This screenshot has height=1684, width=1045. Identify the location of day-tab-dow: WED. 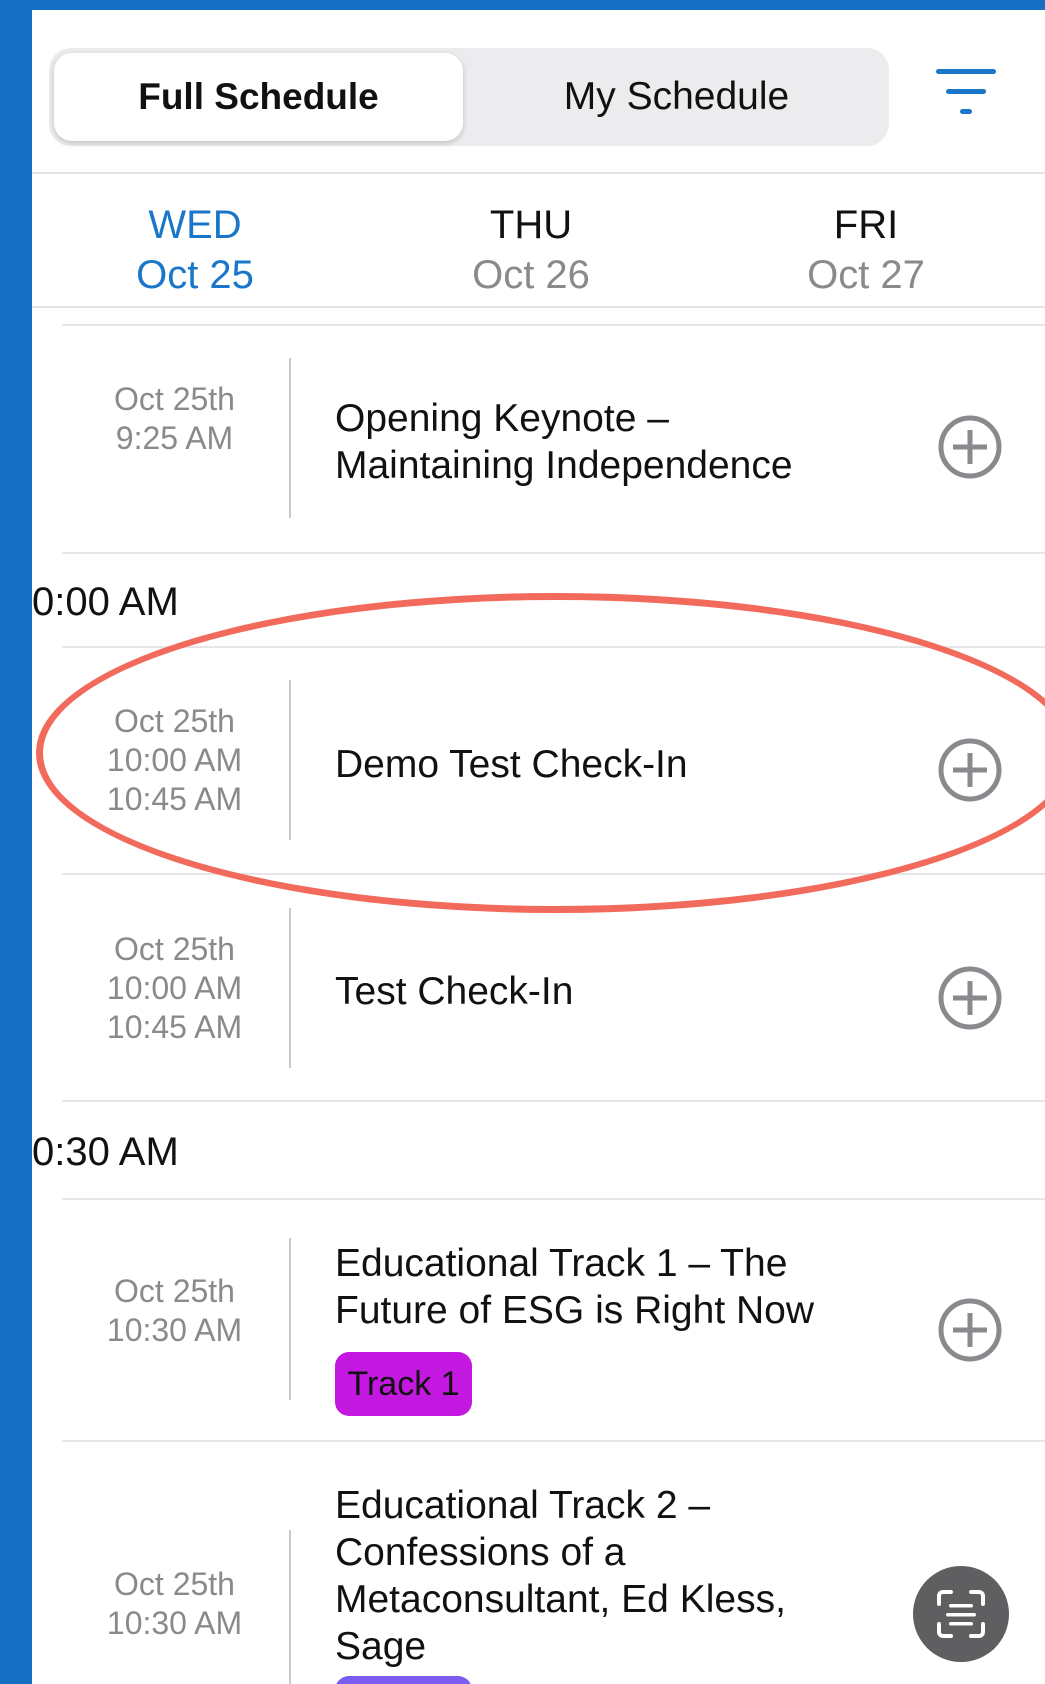
(195, 225).